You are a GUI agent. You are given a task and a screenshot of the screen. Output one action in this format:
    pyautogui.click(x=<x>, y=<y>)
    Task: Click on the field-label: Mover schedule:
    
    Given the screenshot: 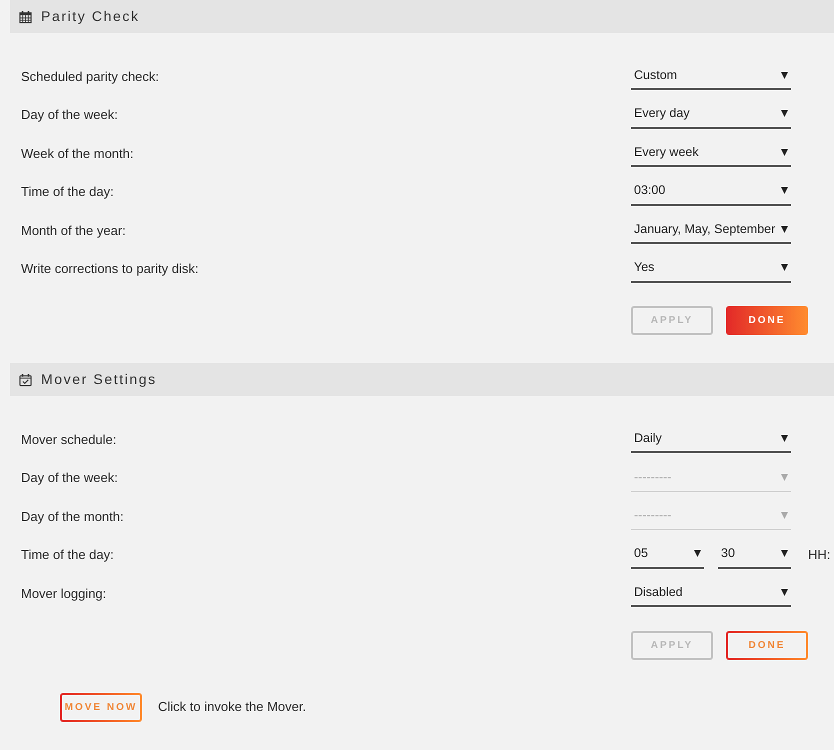 What is the action you would take?
    pyautogui.click(x=69, y=439)
    